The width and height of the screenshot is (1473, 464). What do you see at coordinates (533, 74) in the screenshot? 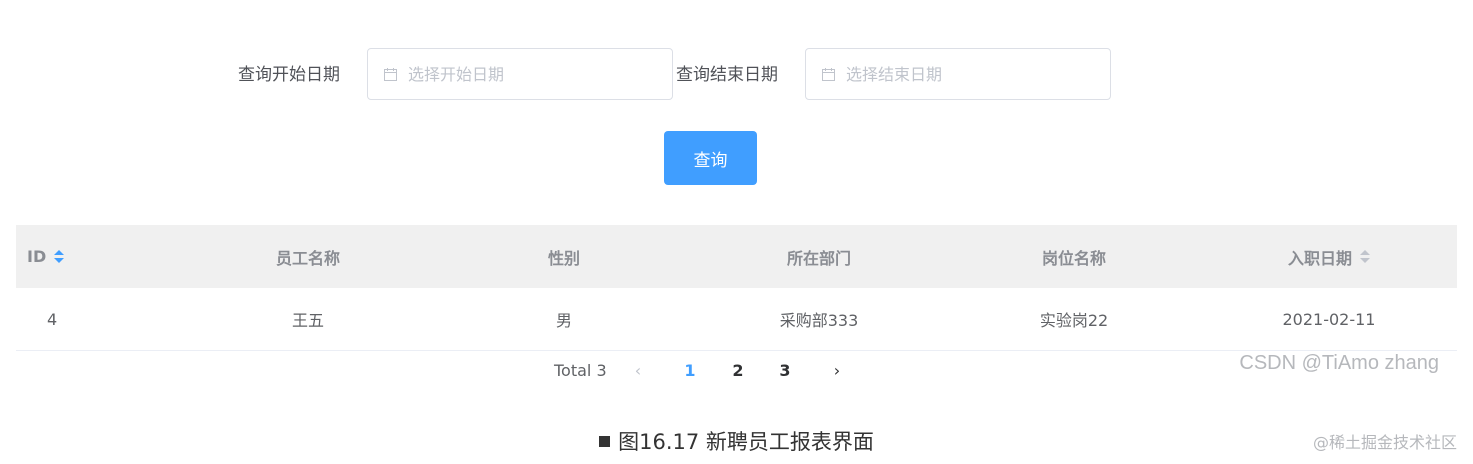
I see `start-date-input` at bounding box center [533, 74].